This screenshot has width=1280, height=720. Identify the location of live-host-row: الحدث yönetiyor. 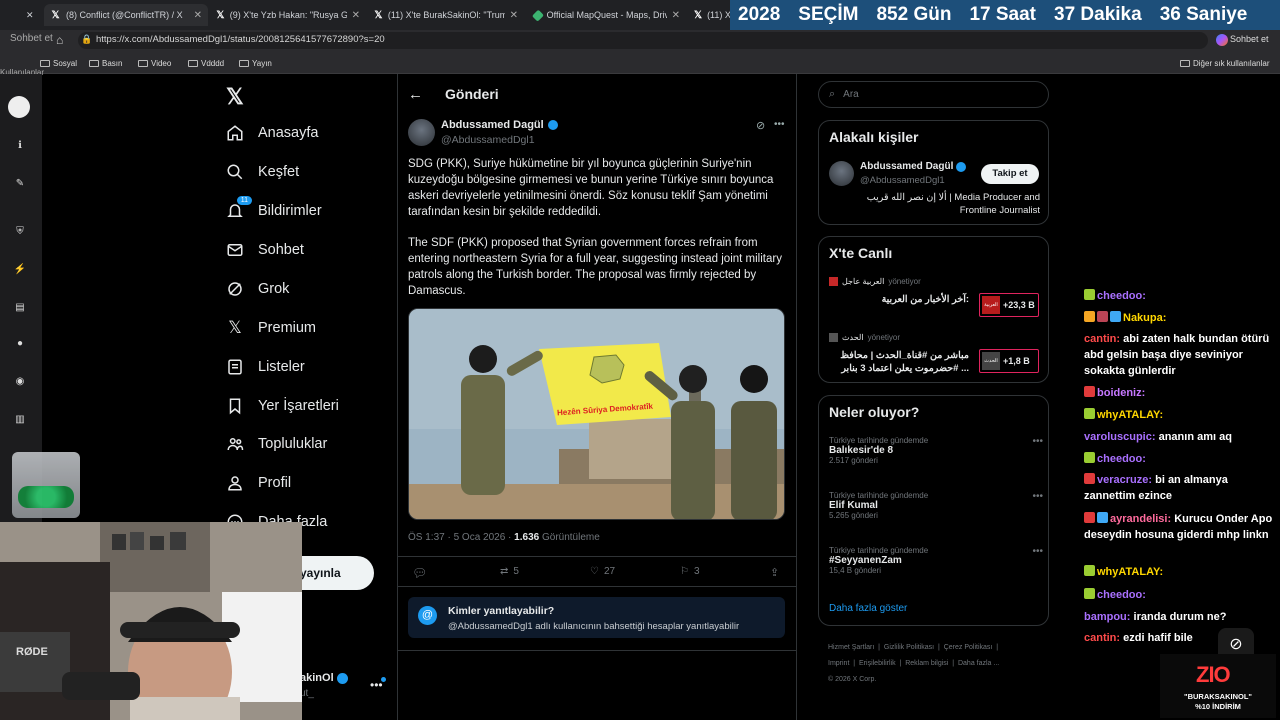
(864, 337).